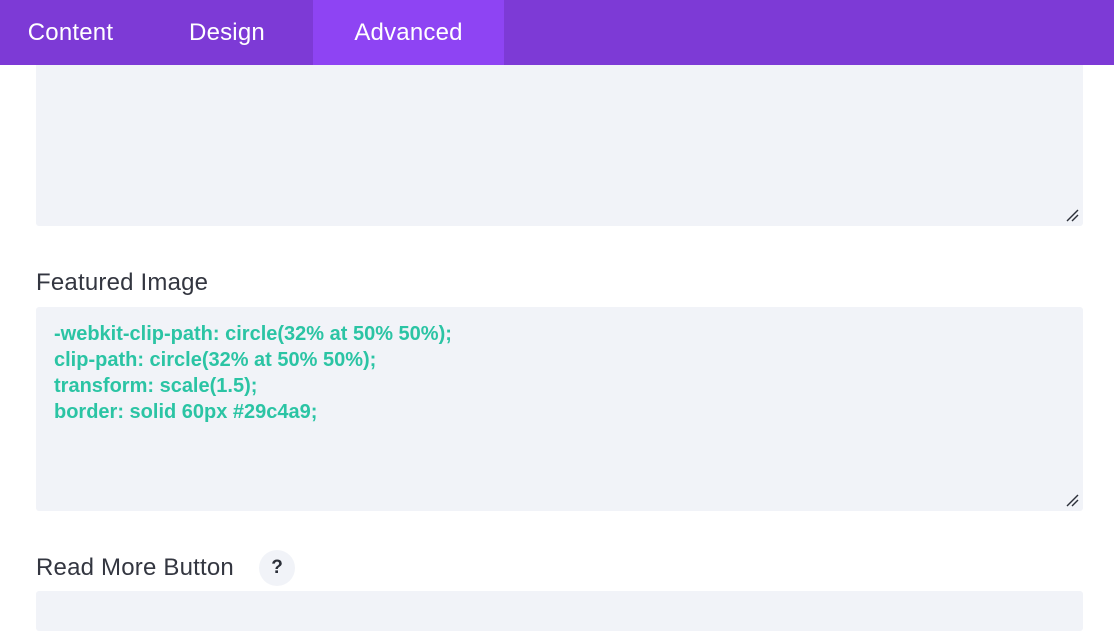 The width and height of the screenshot is (1114, 631). I want to click on read-more-button-label: Read More Button, so click(135, 567).